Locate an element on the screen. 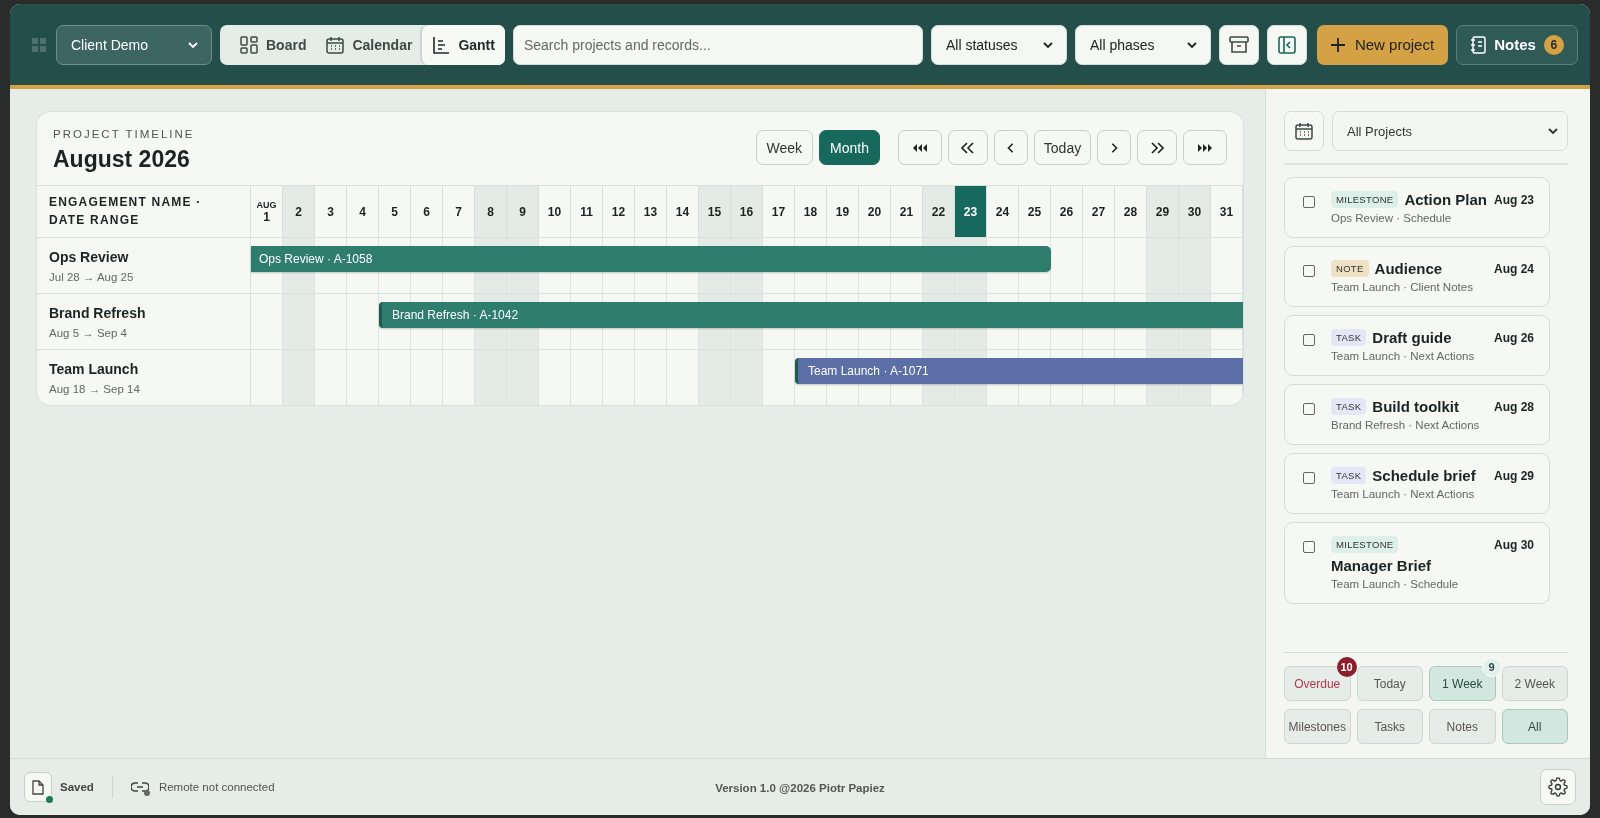  agenda-card: MILESTONE Action Plan Ops Review · Schedule Aug 23 is located at coordinates (1417, 207).